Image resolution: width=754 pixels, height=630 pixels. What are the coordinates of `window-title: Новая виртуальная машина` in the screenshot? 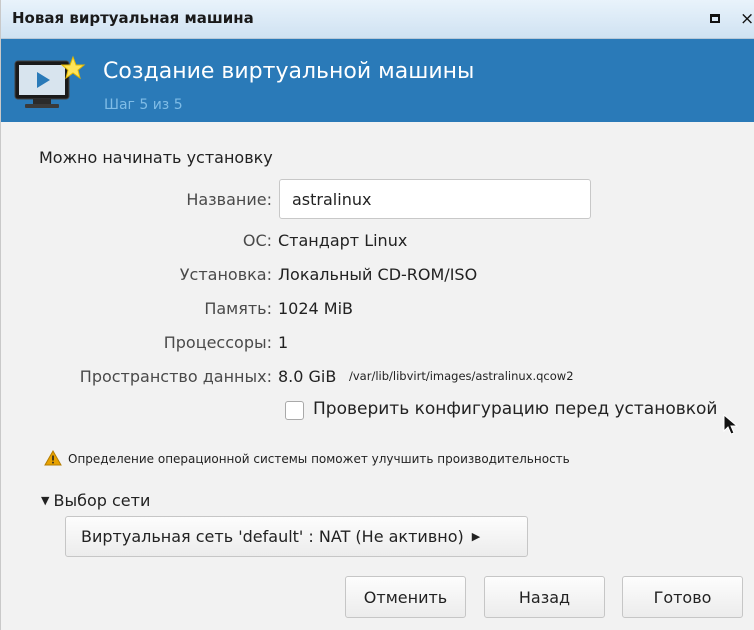 It's located at (133, 18).